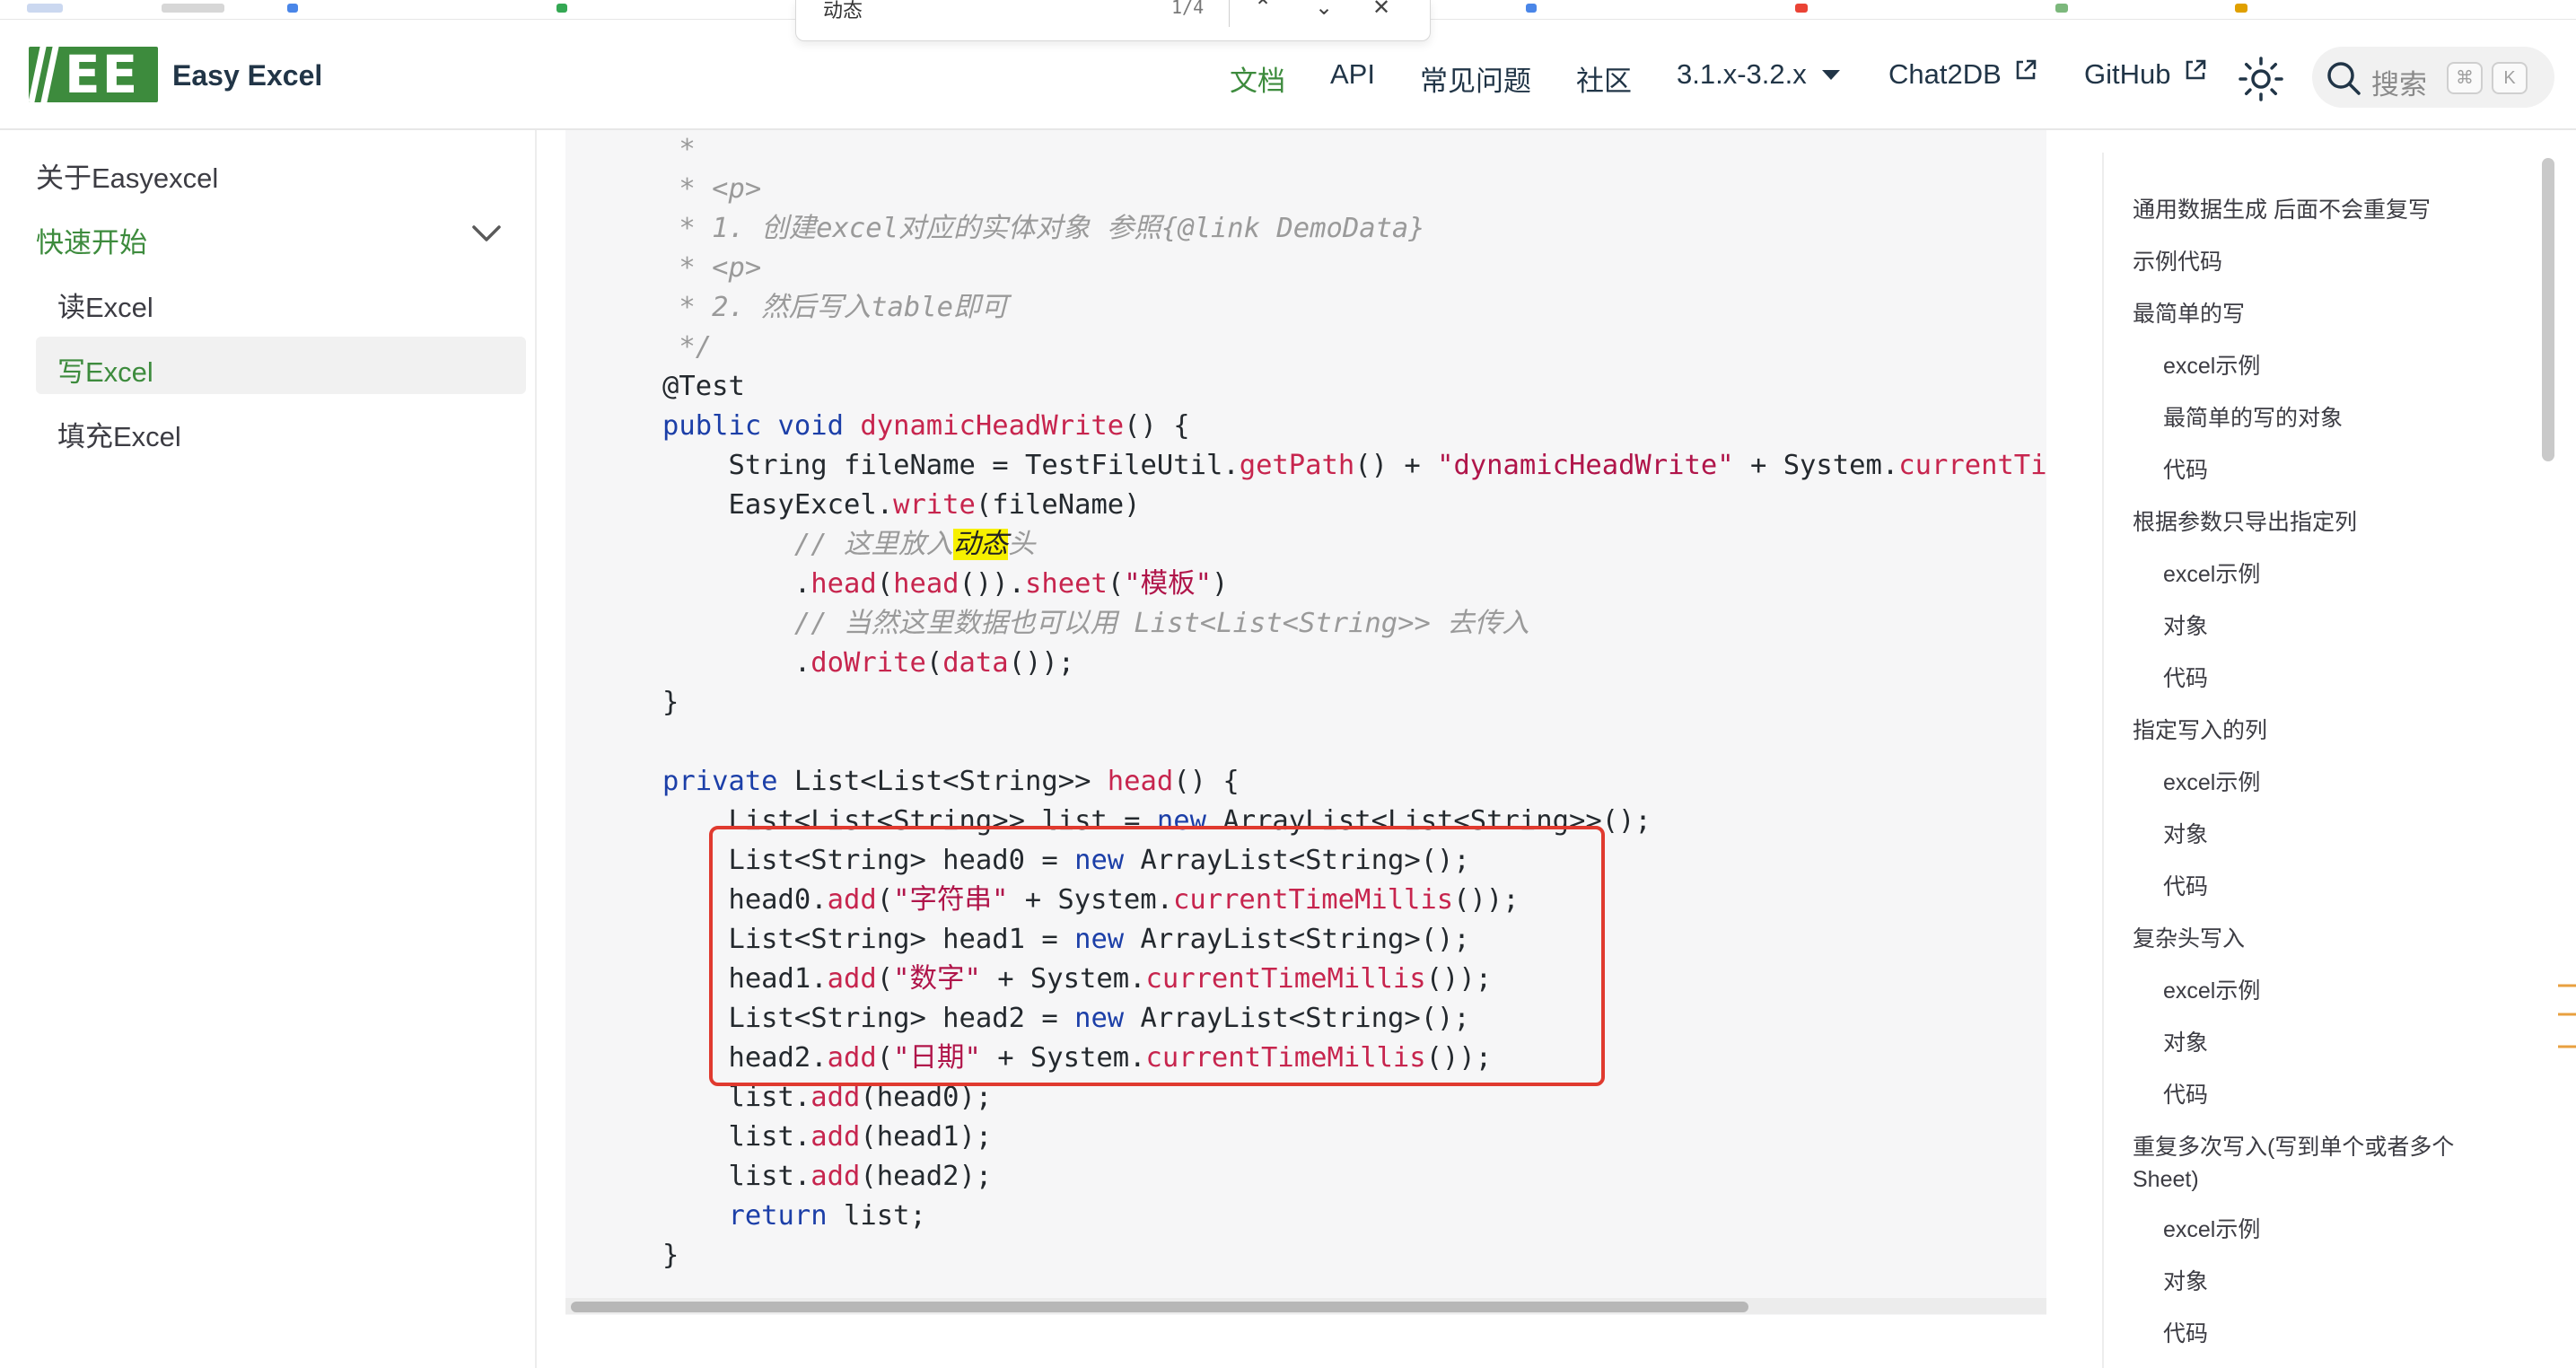 The width and height of the screenshot is (2576, 1368). I want to click on code-token: write, so click(934, 505).